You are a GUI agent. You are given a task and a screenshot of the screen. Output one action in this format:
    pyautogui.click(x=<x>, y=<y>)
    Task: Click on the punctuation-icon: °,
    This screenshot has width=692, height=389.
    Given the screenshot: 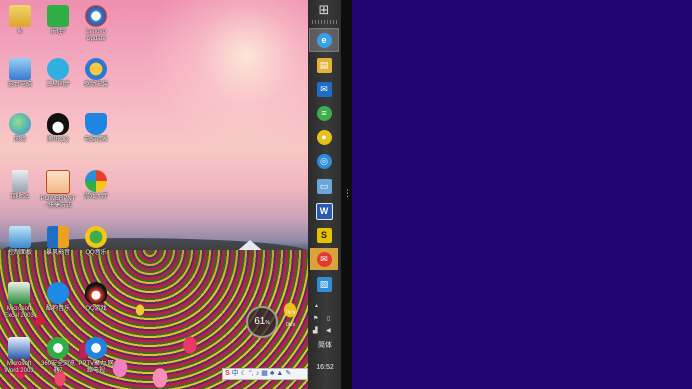 What is the action you would take?
    pyautogui.click(x=251, y=374)
    